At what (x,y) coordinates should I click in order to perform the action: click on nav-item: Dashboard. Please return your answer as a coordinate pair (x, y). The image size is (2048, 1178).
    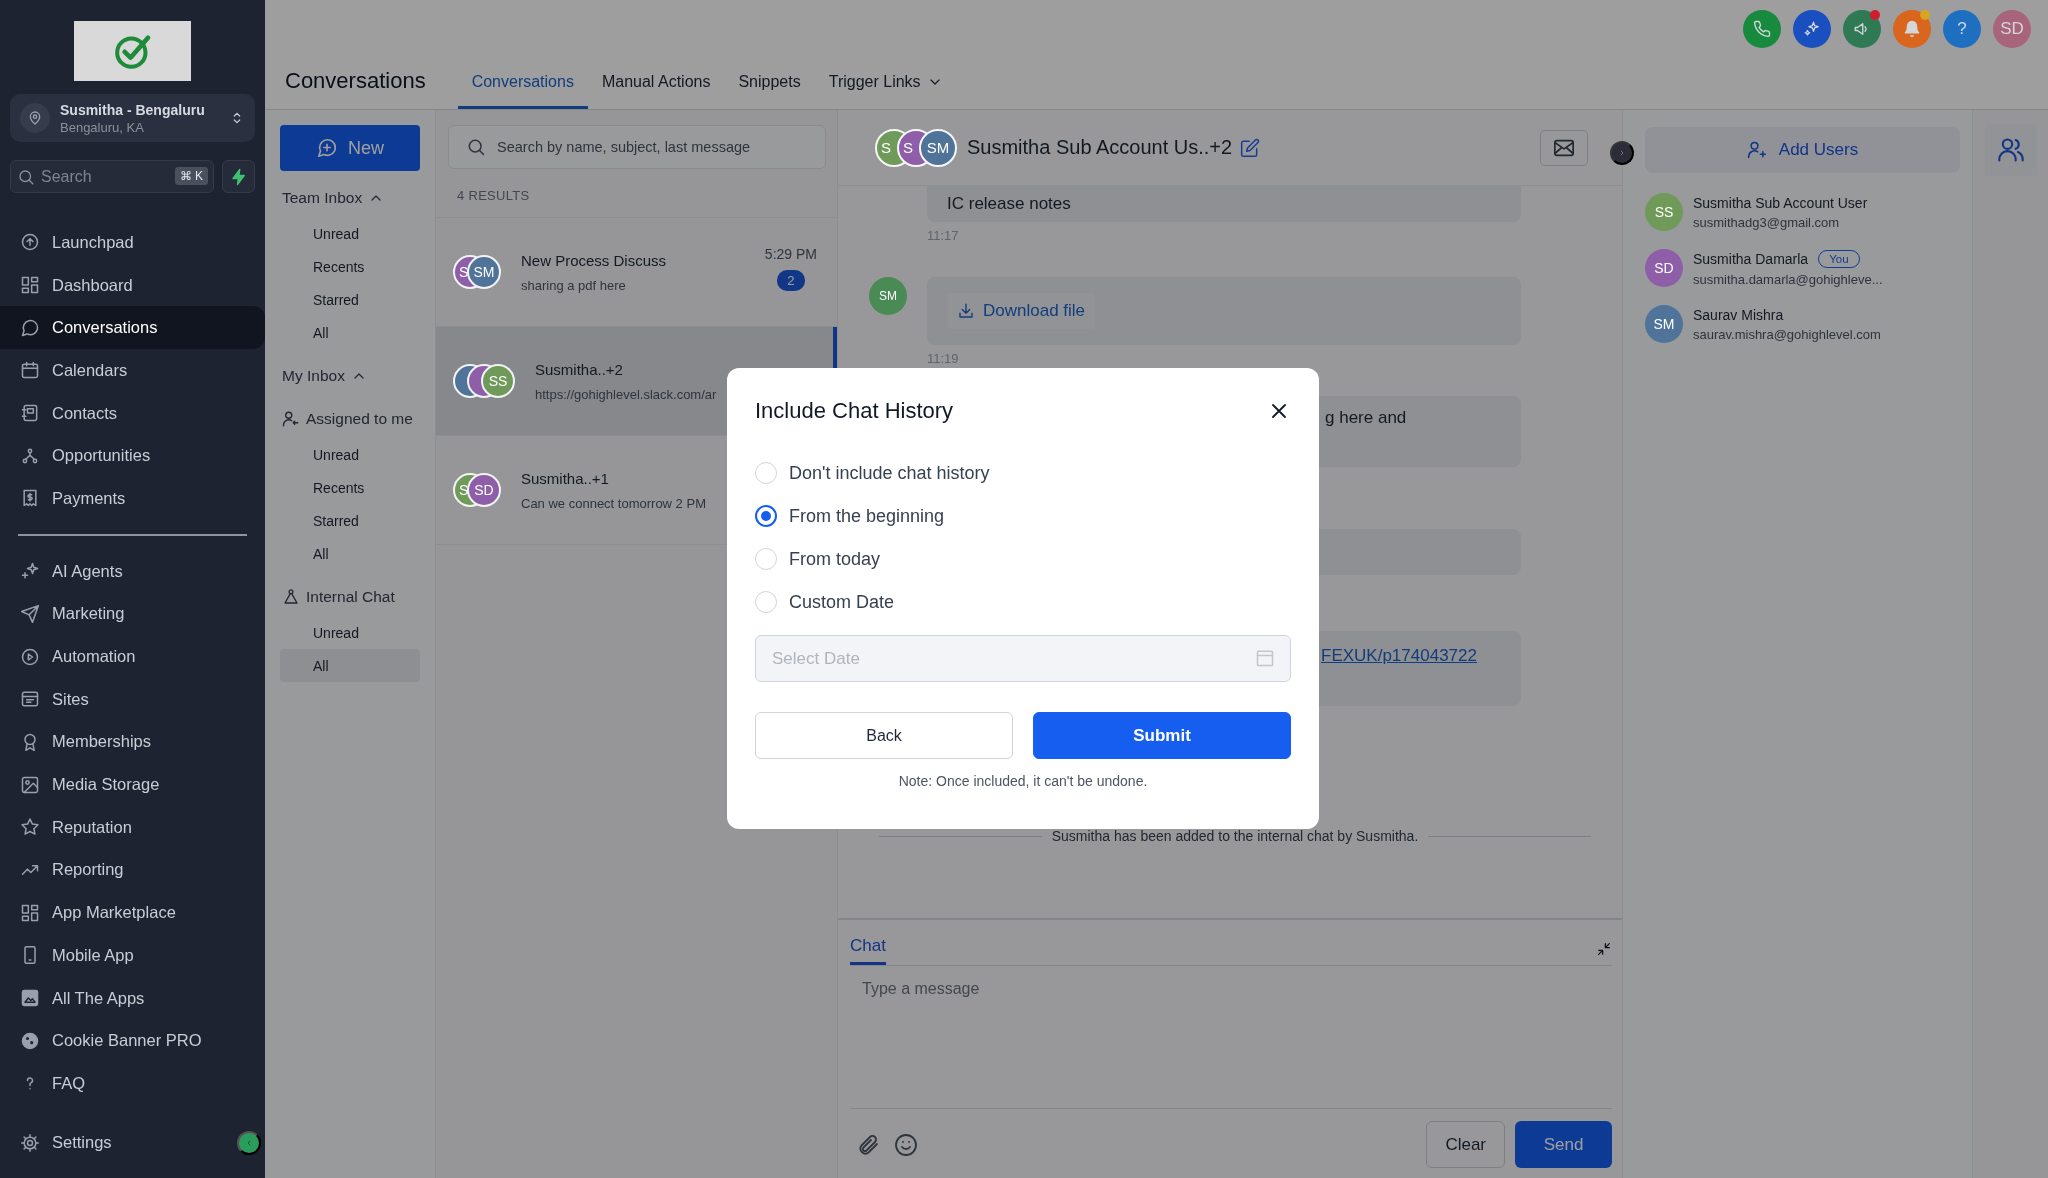
    Looking at the image, I should click on (132, 285).